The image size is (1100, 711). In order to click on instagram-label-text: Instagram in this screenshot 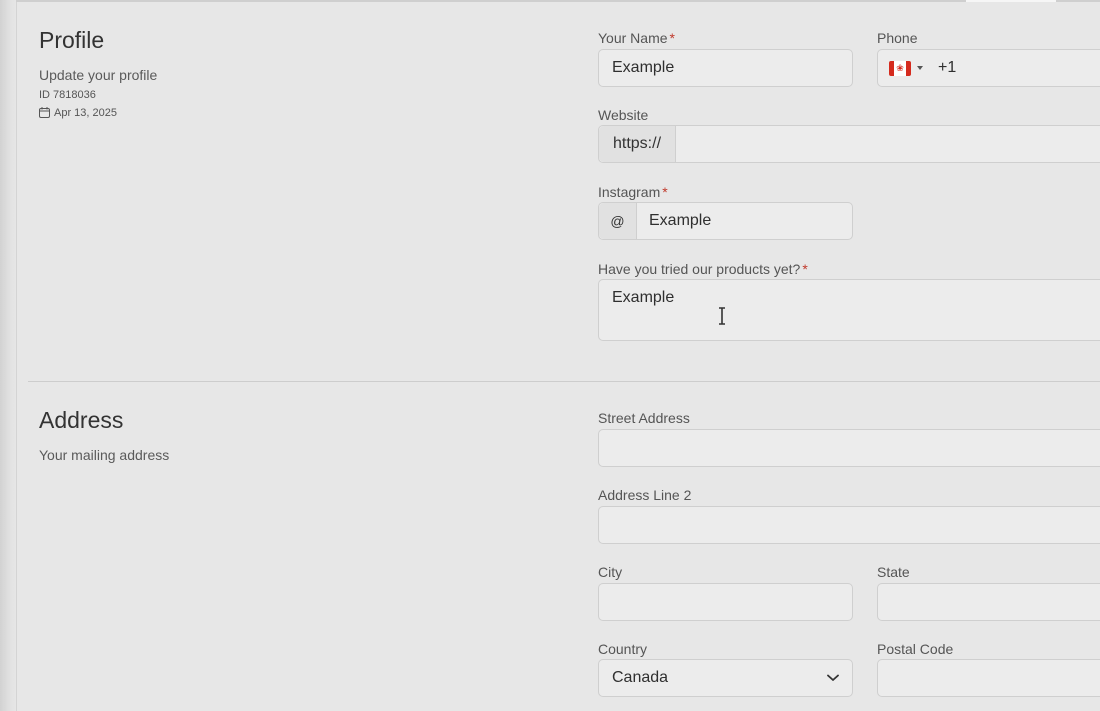, I will do `click(629, 192)`.